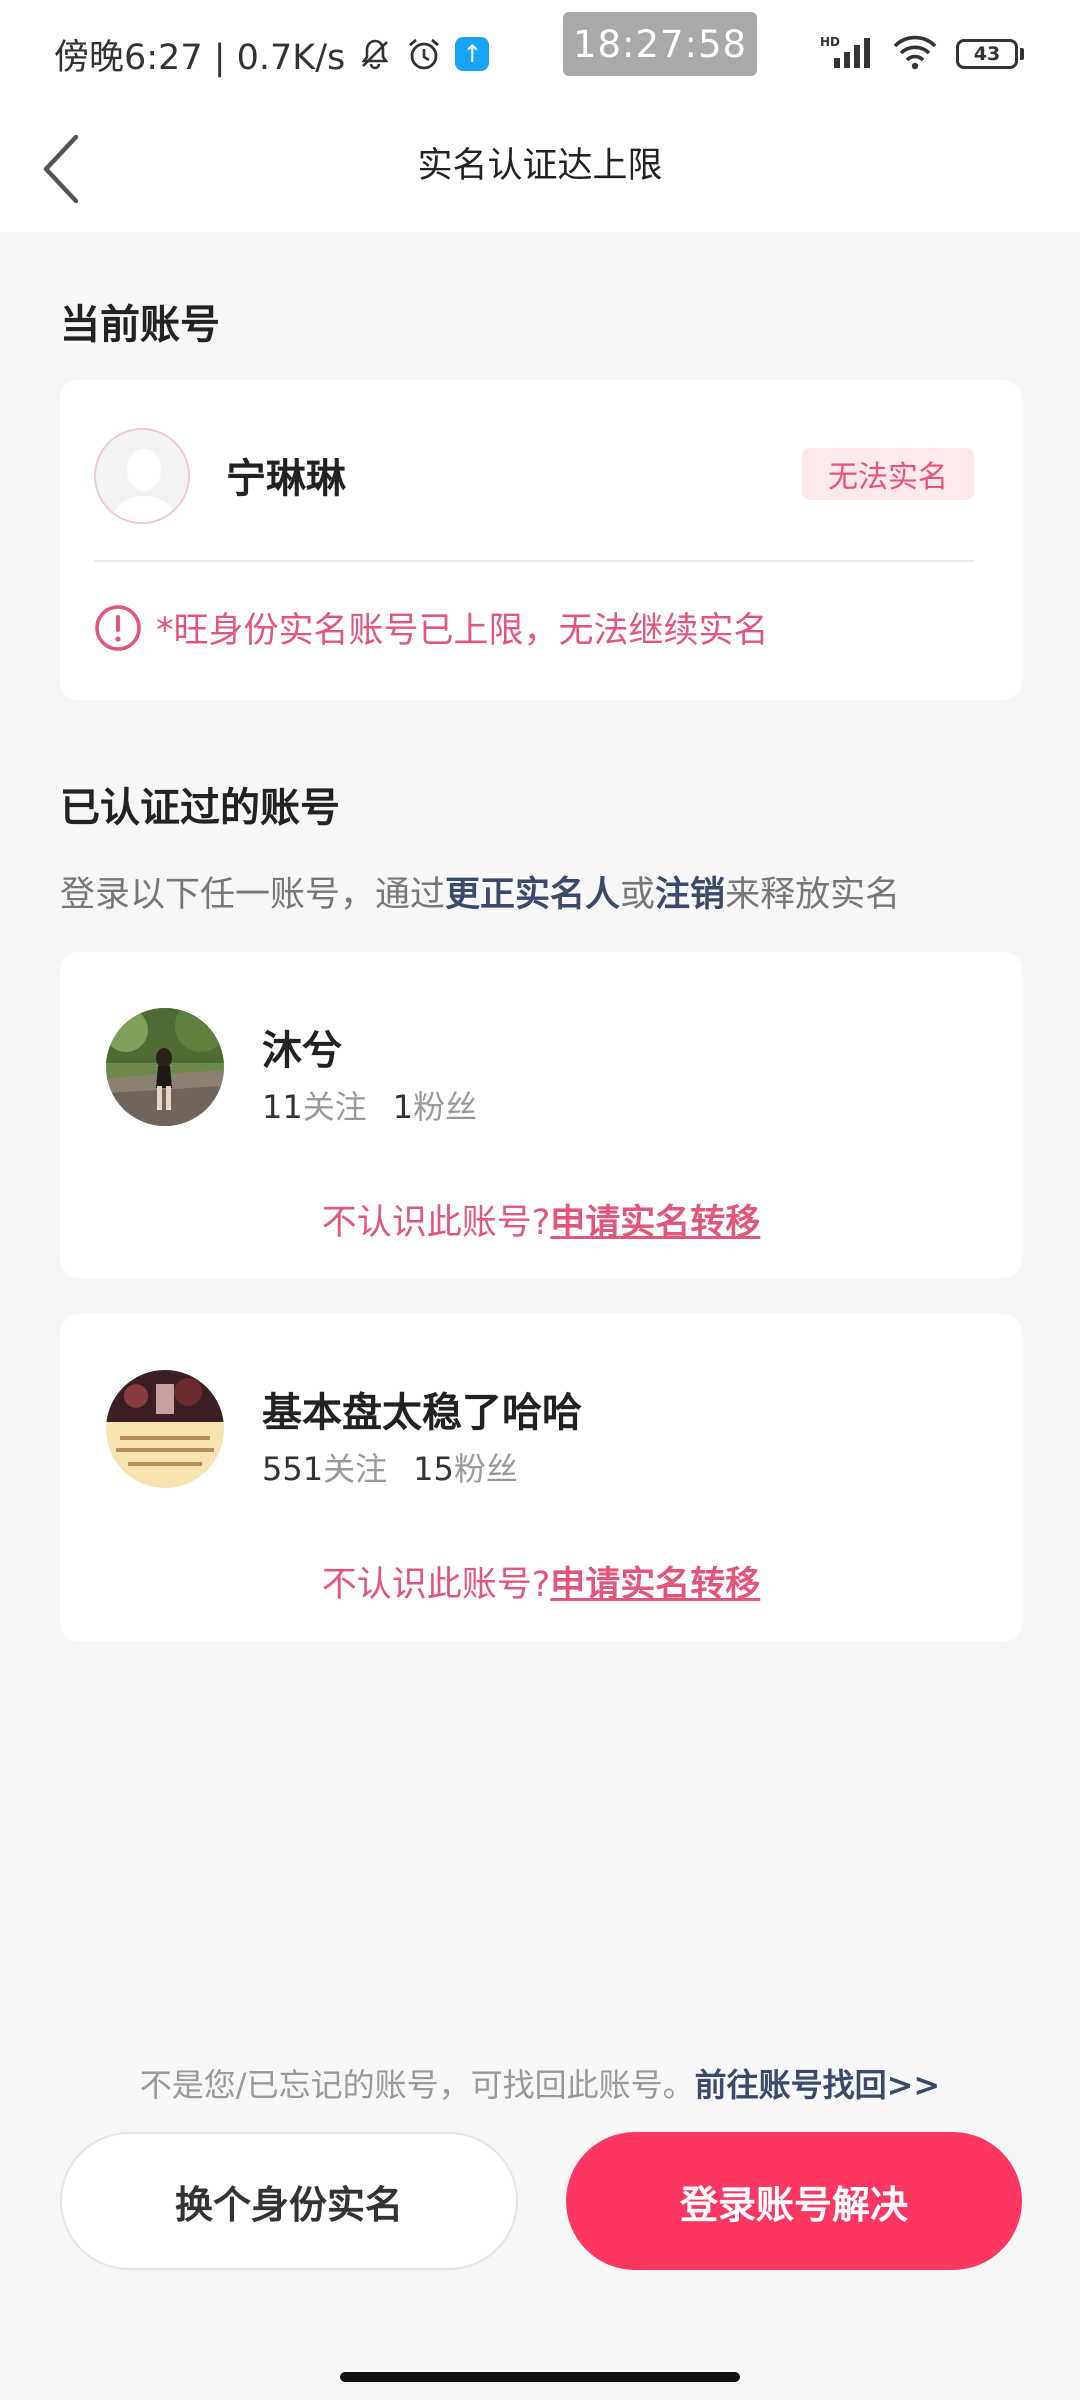 The height and width of the screenshot is (2400, 1080). What do you see at coordinates (282, 1107) in the screenshot?
I see `follow-count: 11` at bounding box center [282, 1107].